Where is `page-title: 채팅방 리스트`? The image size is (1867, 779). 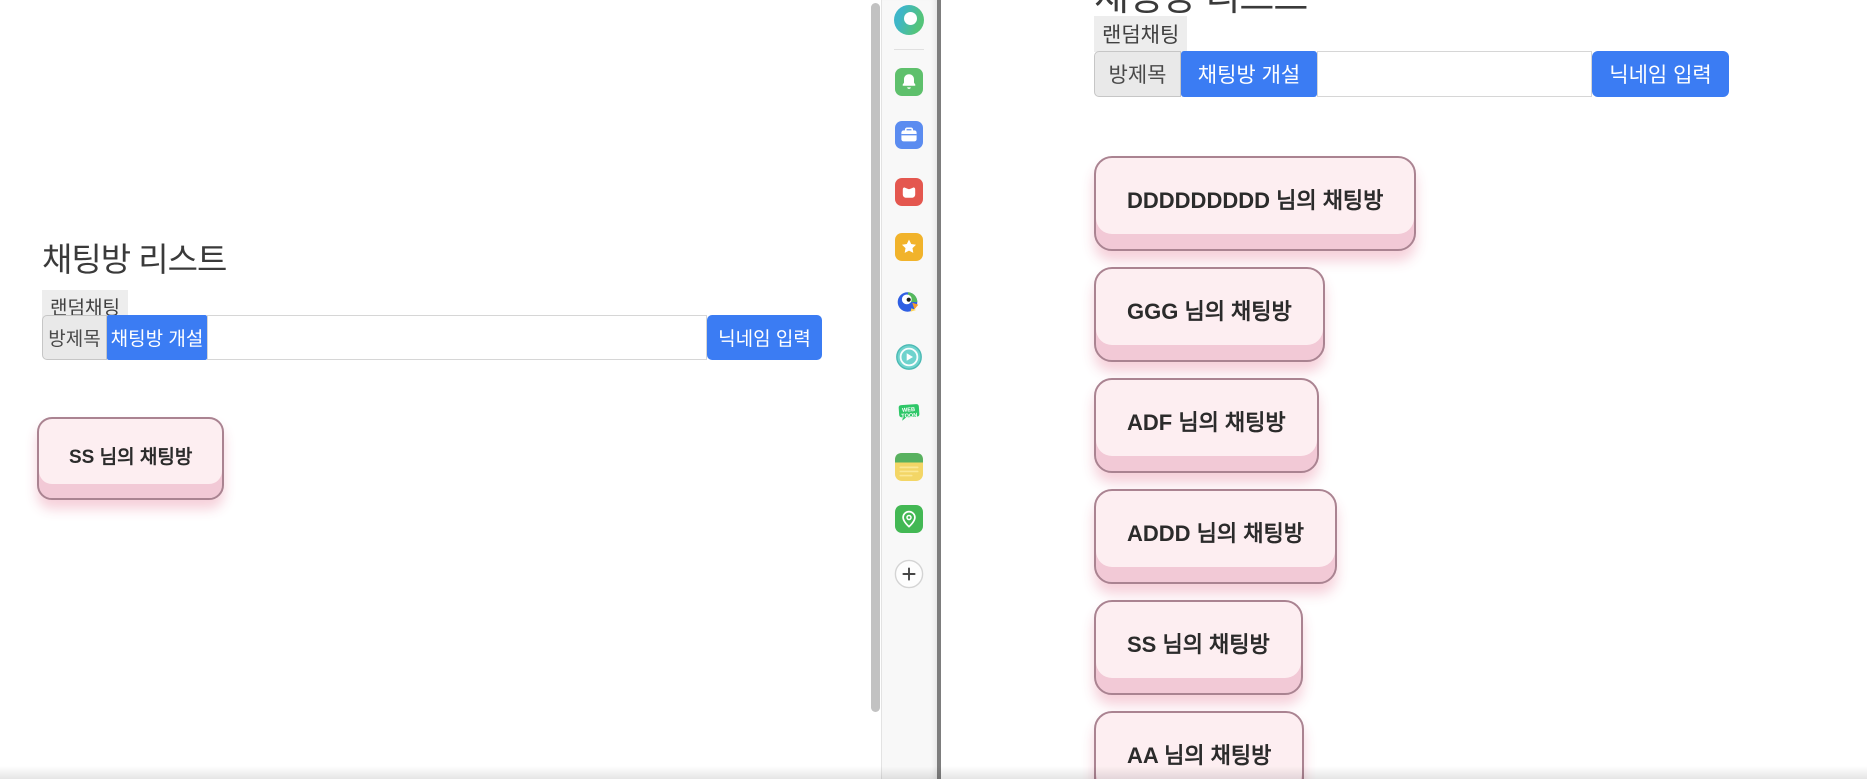
page-title: 채팅방 리스트 is located at coordinates (134, 259).